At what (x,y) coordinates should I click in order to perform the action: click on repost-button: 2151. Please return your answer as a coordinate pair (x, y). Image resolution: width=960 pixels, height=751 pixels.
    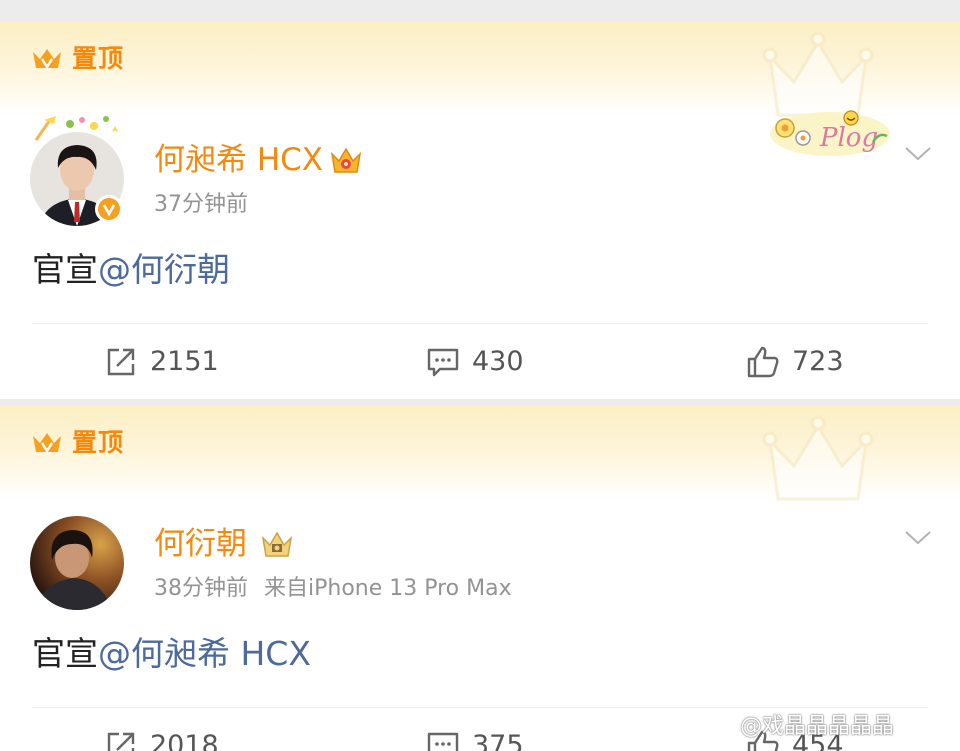
    Looking at the image, I should click on (161, 362).